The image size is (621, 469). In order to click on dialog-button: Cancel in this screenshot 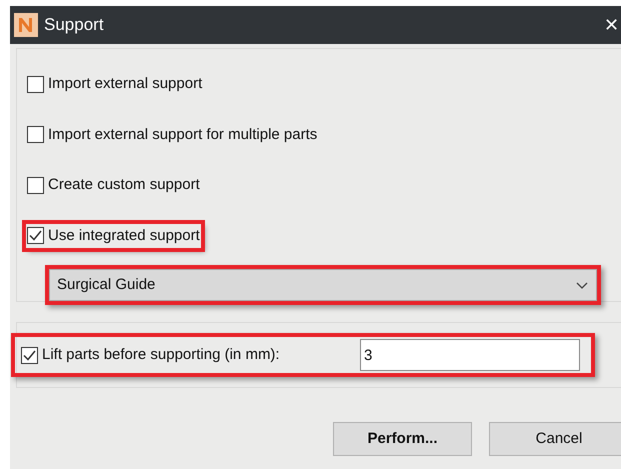, I will do `click(555, 439)`.